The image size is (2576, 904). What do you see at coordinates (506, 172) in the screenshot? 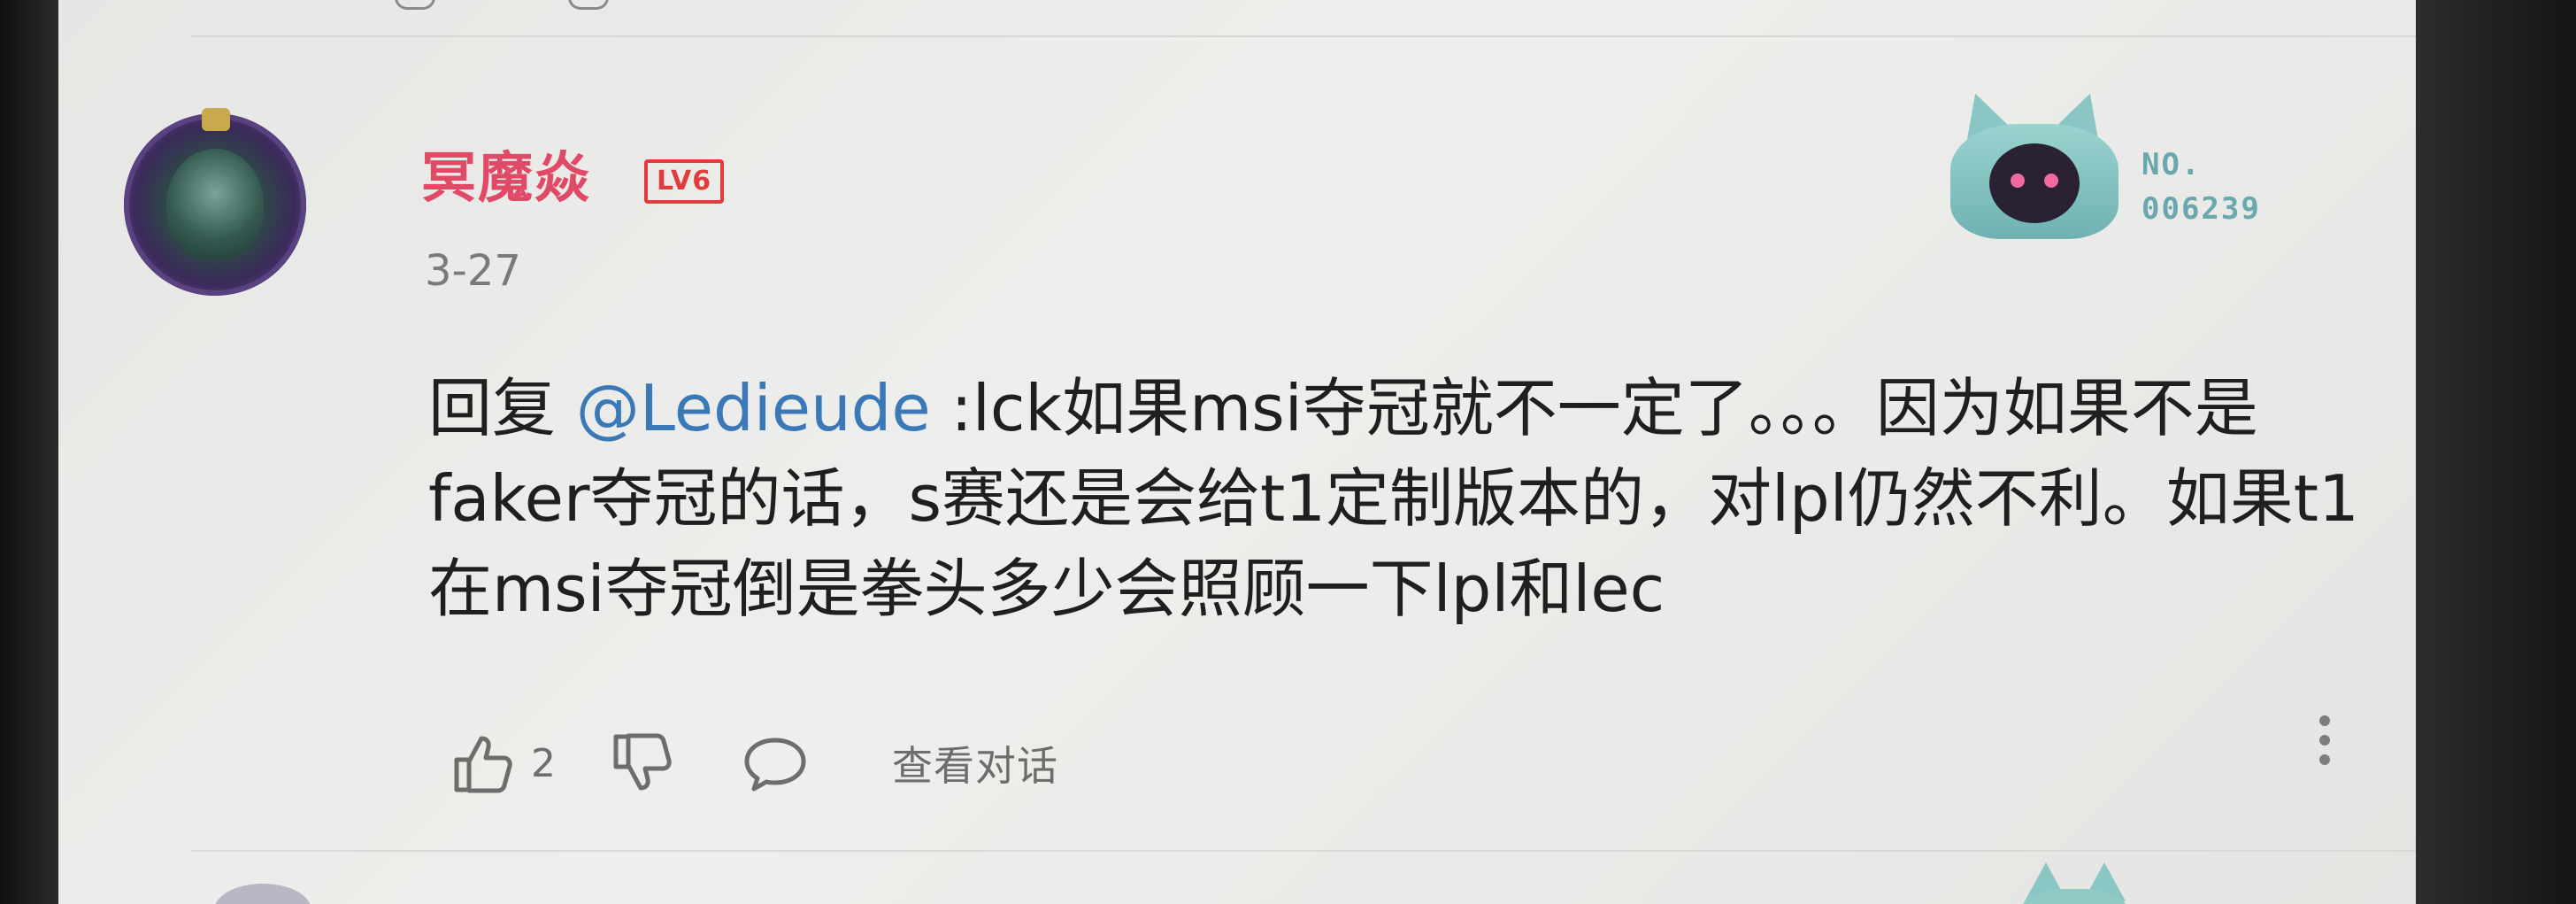
I see `username: 冥魔焱` at bounding box center [506, 172].